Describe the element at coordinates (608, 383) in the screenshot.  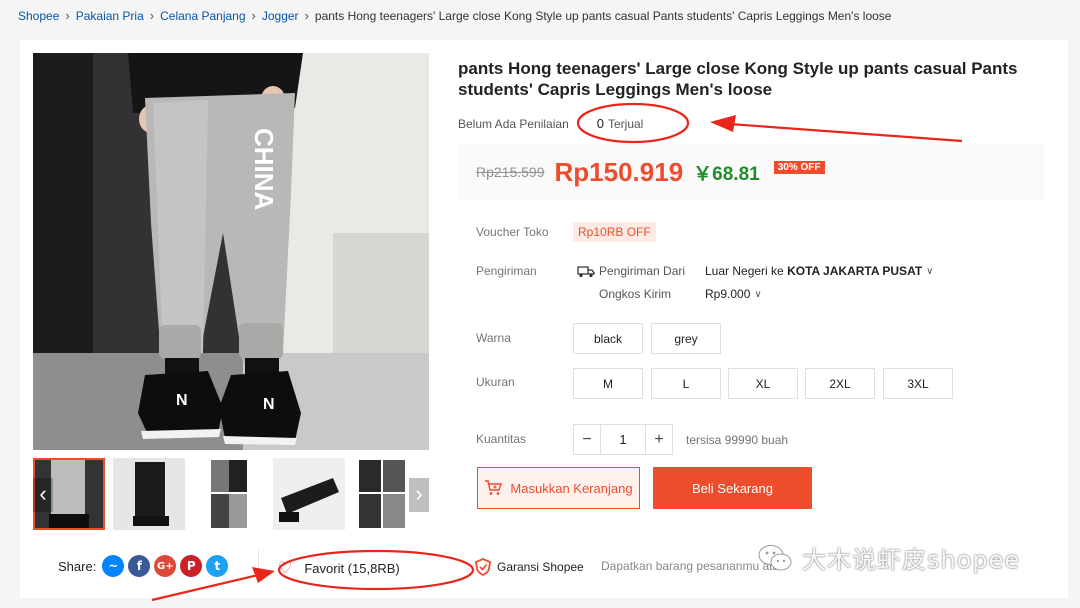
I see `size-option-m: M` at that location.